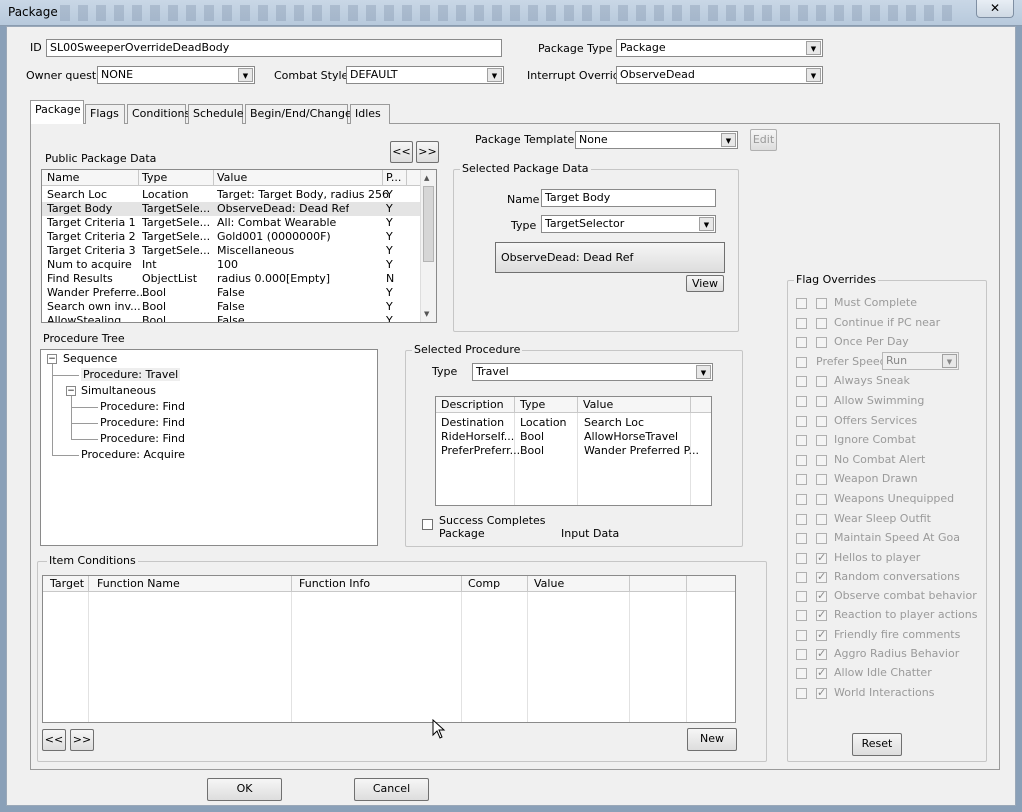 This screenshot has height=812, width=1022. I want to click on success-completes-checkbox, so click(427, 524).